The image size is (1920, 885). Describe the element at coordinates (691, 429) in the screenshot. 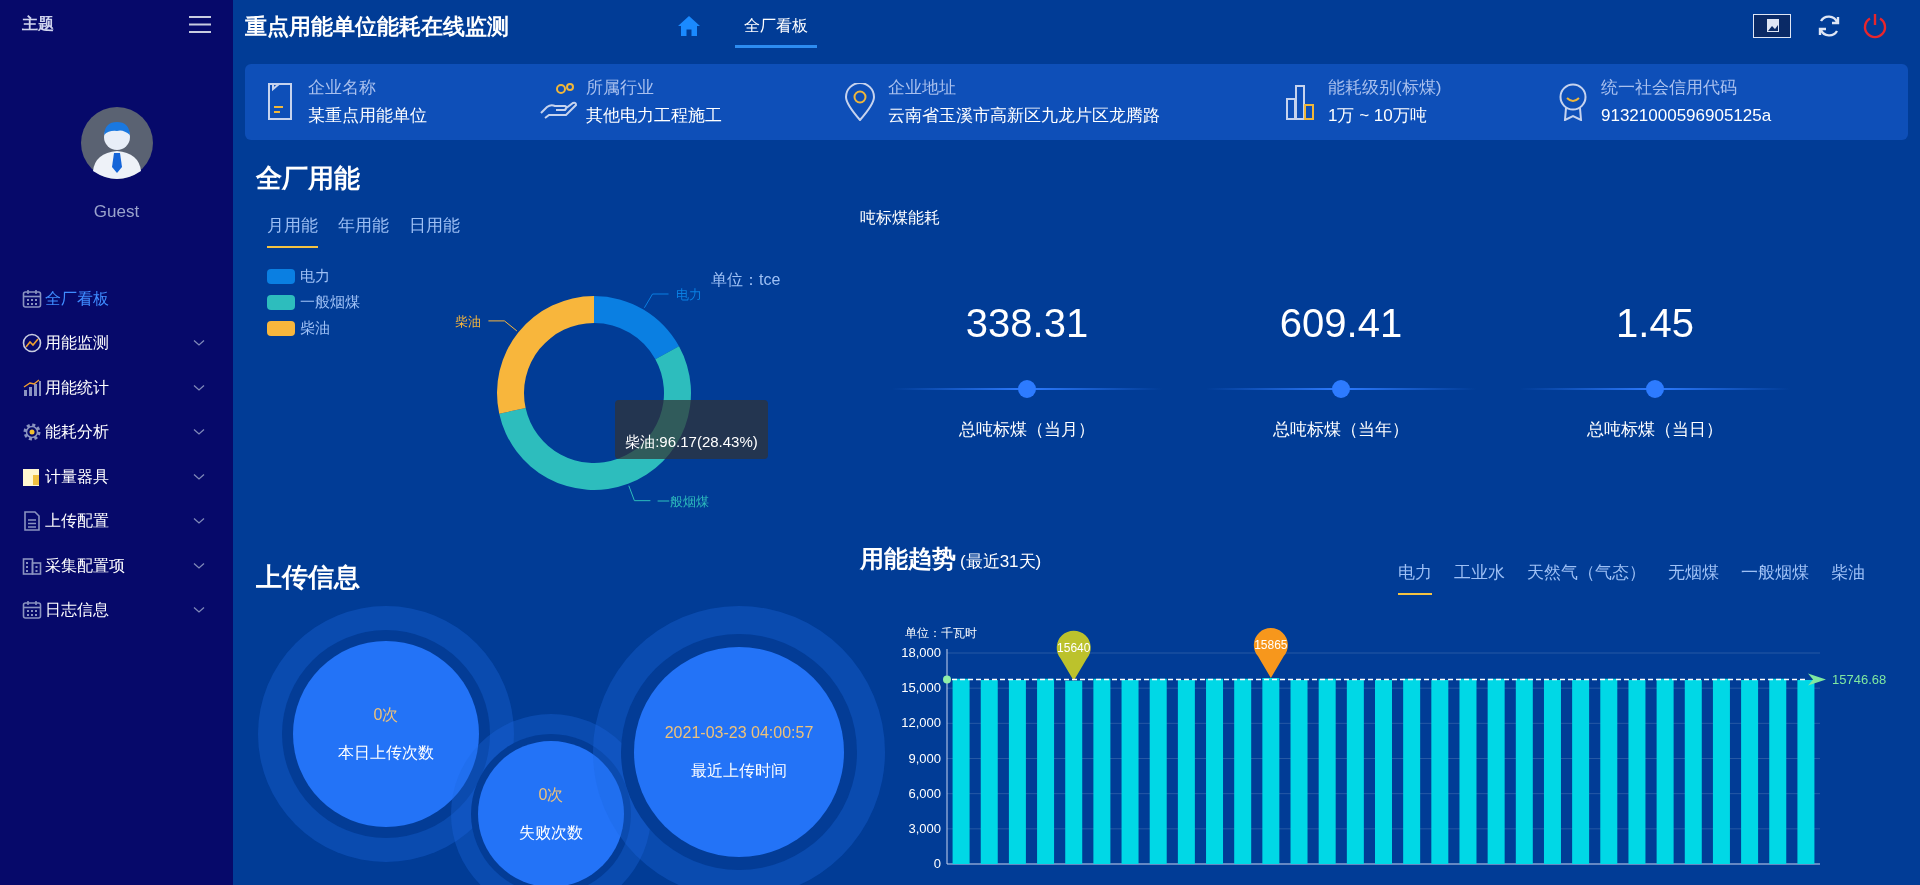

I see `chart-tooltip: 柴油:96.17(28.43%)` at that location.